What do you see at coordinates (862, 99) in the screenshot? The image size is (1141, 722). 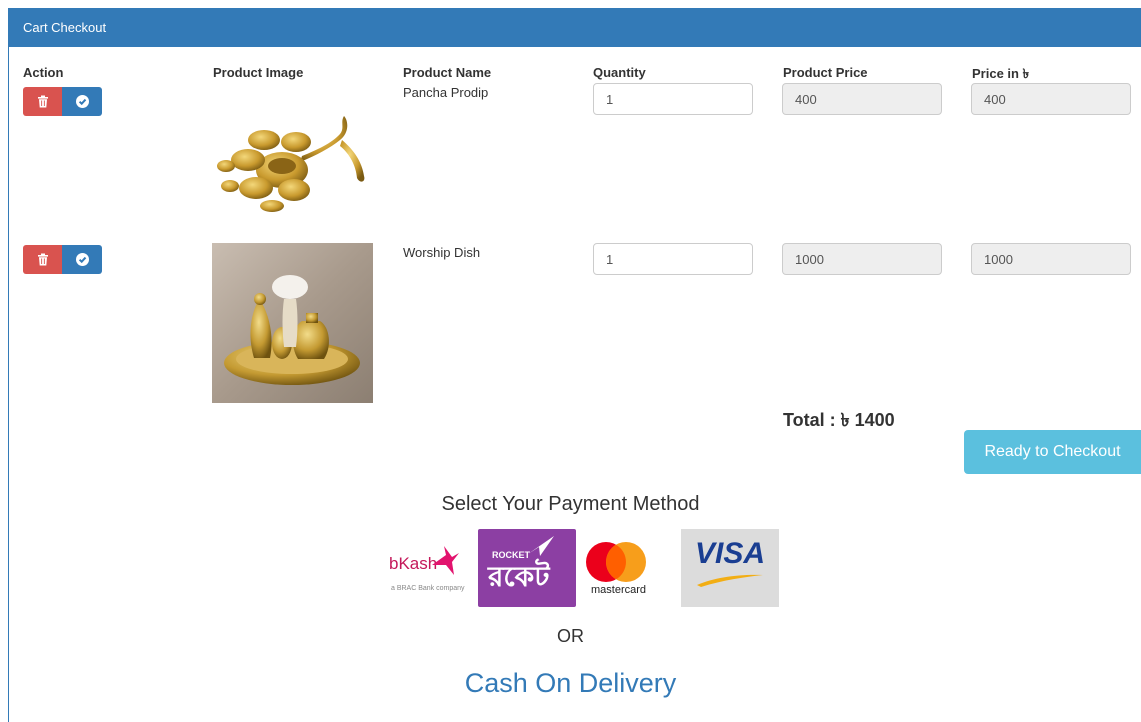 I see `price-field: 400` at bounding box center [862, 99].